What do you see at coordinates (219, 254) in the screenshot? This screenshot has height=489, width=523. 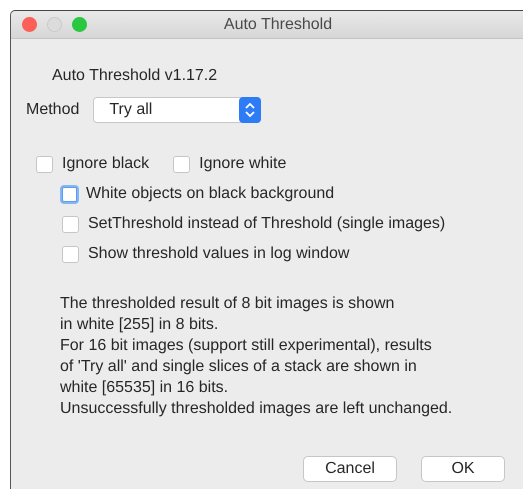 I see `checkbox-label: Show threshold values in log window` at bounding box center [219, 254].